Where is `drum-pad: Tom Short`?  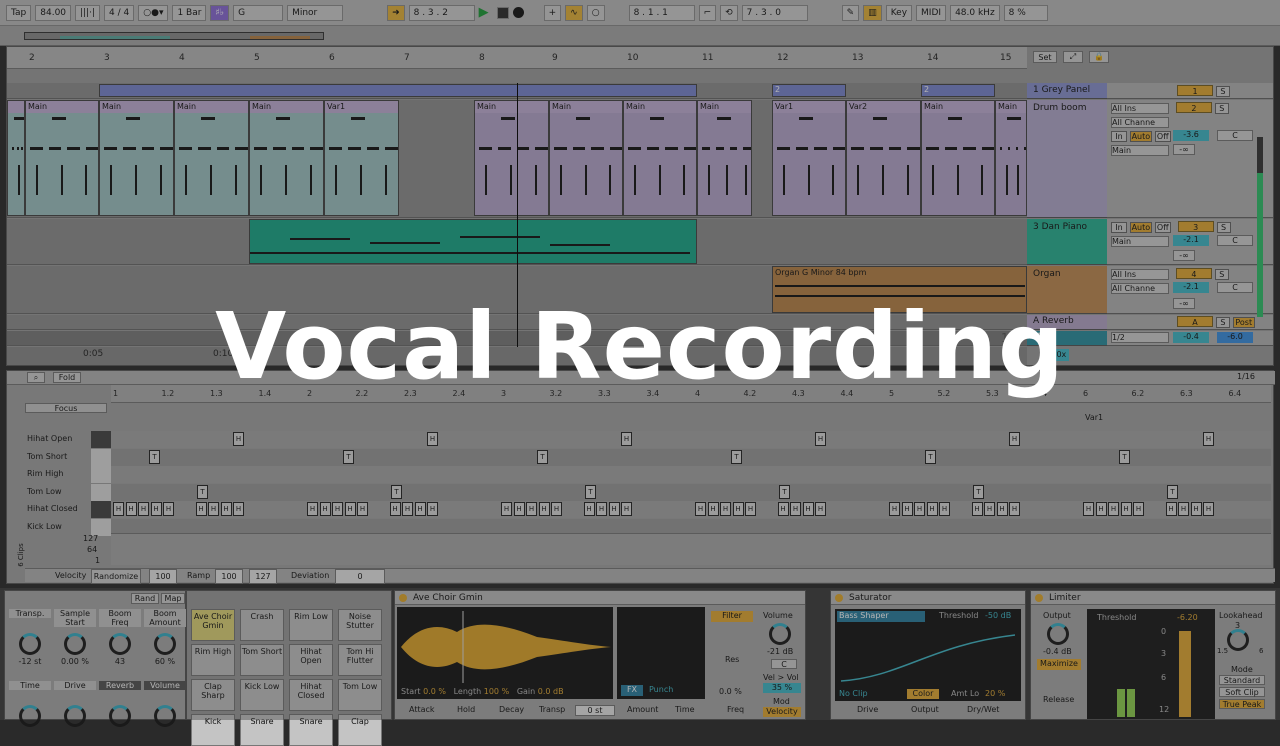
drum-pad: Tom Short is located at coordinates (262, 660).